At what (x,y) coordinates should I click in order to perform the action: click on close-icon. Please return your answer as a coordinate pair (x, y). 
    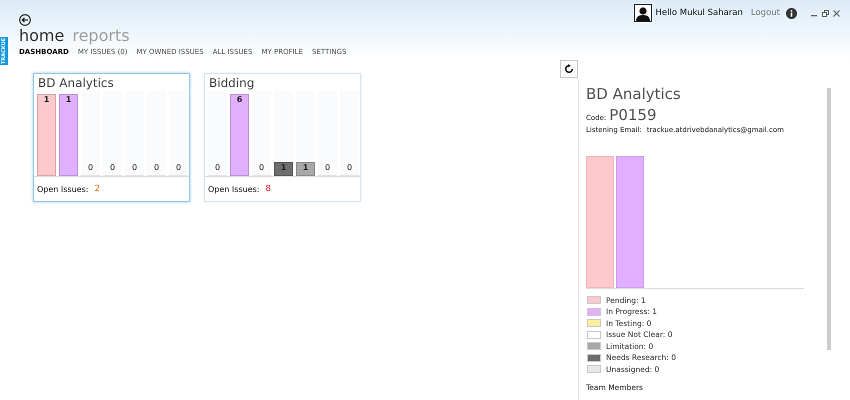
    Looking at the image, I should click on (836, 13).